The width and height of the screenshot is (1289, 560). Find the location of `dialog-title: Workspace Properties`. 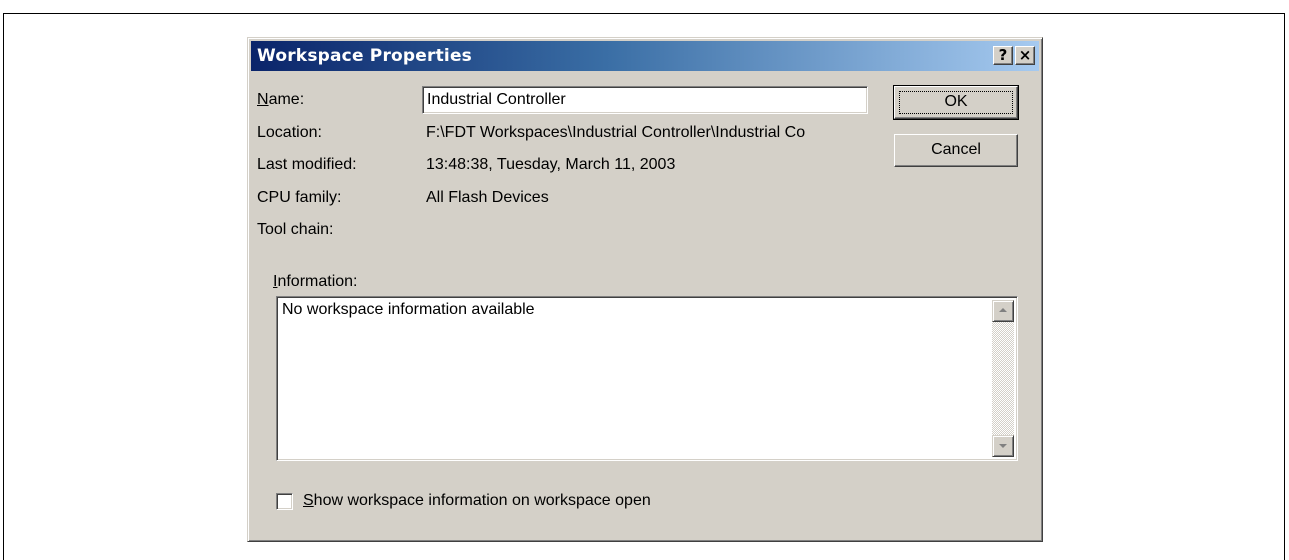

dialog-title: Workspace Properties is located at coordinates (365, 56).